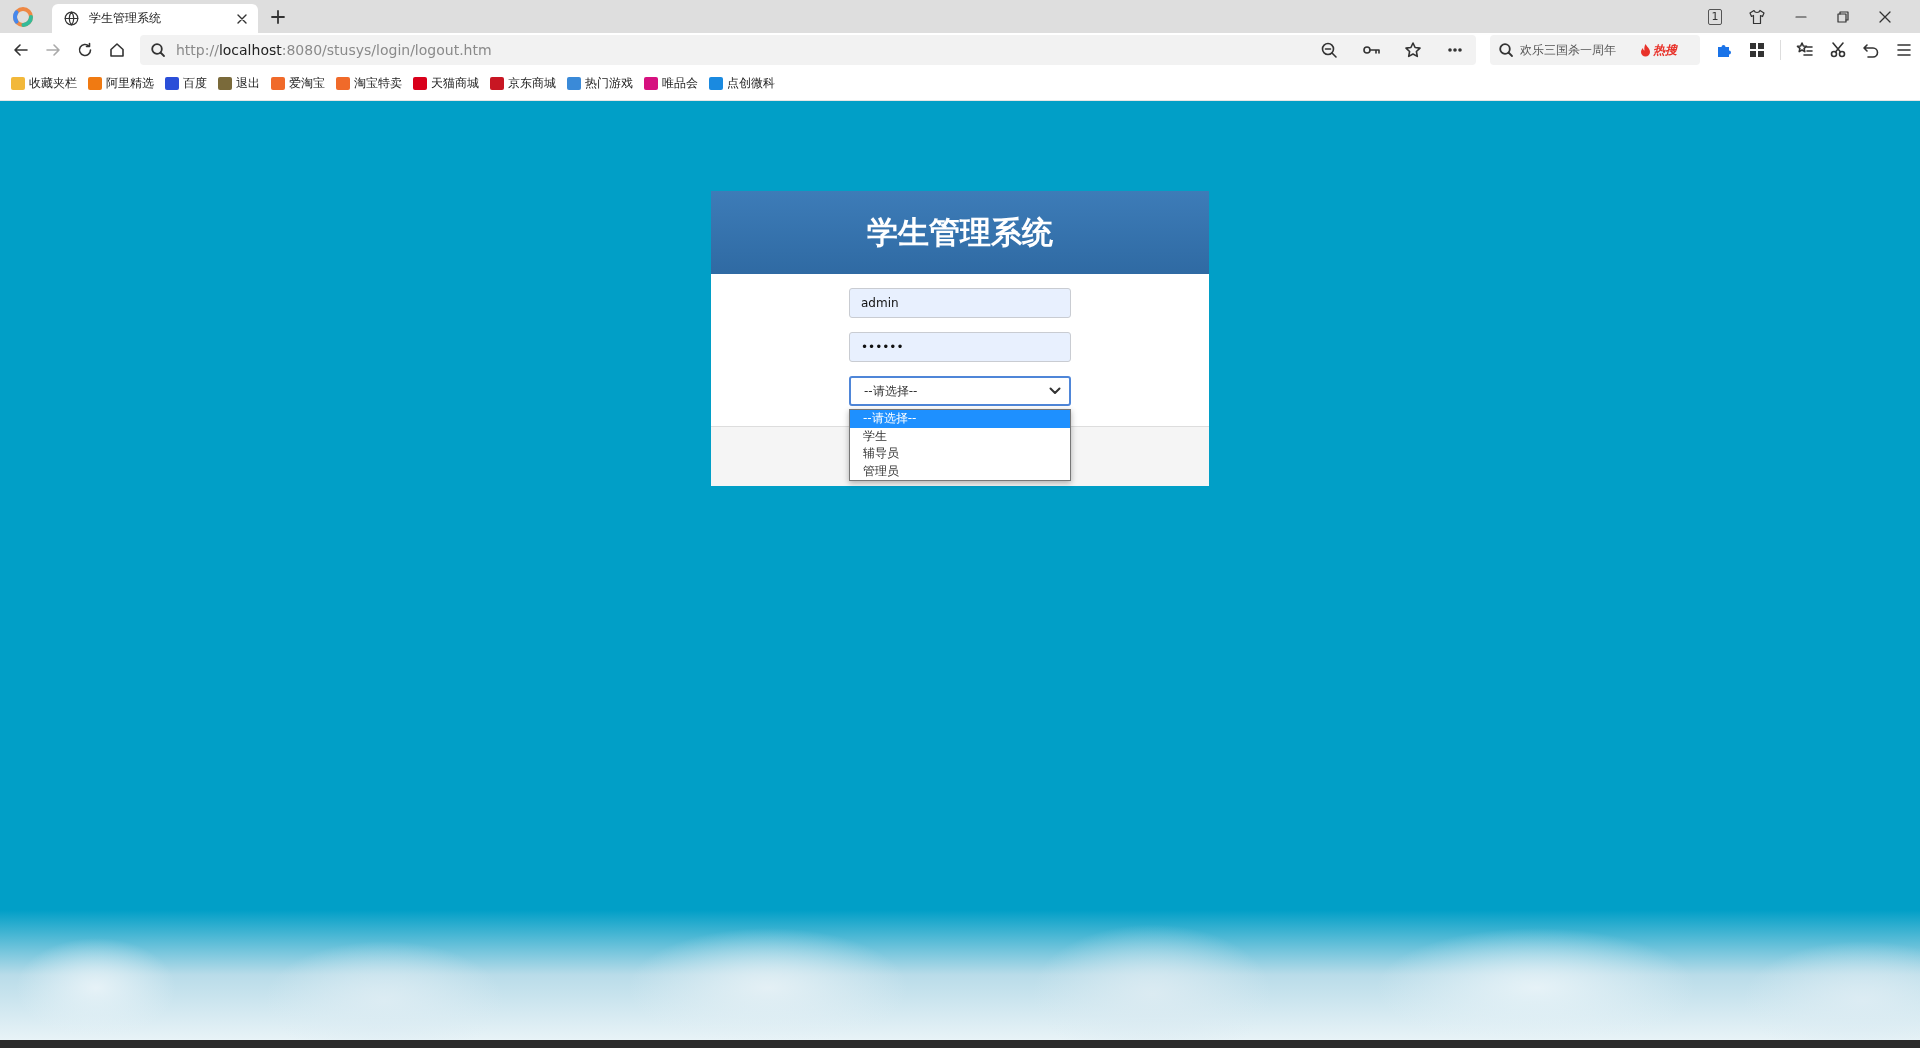 This screenshot has height=1048, width=1920. What do you see at coordinates (298, 83) in the screenshot?
I see `bookmark-link: 爱淘宝` at bounding box center [298, 83].